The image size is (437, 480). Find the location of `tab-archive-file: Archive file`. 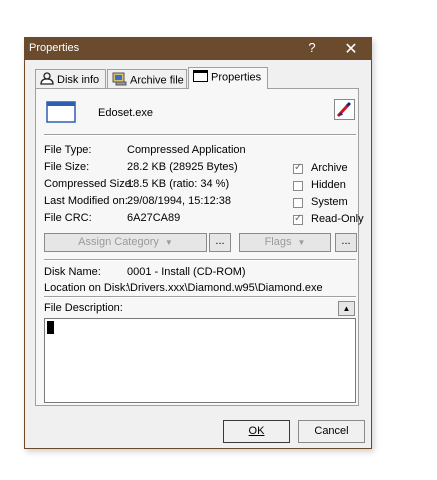

tab-archive-file: Archive file is located at coordinates (147, 78).